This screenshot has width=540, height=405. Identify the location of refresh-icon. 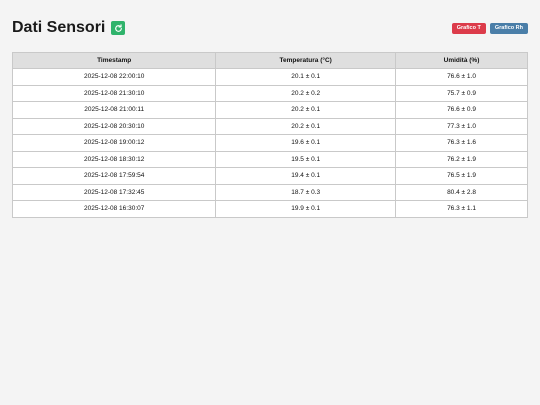
(118, 27).